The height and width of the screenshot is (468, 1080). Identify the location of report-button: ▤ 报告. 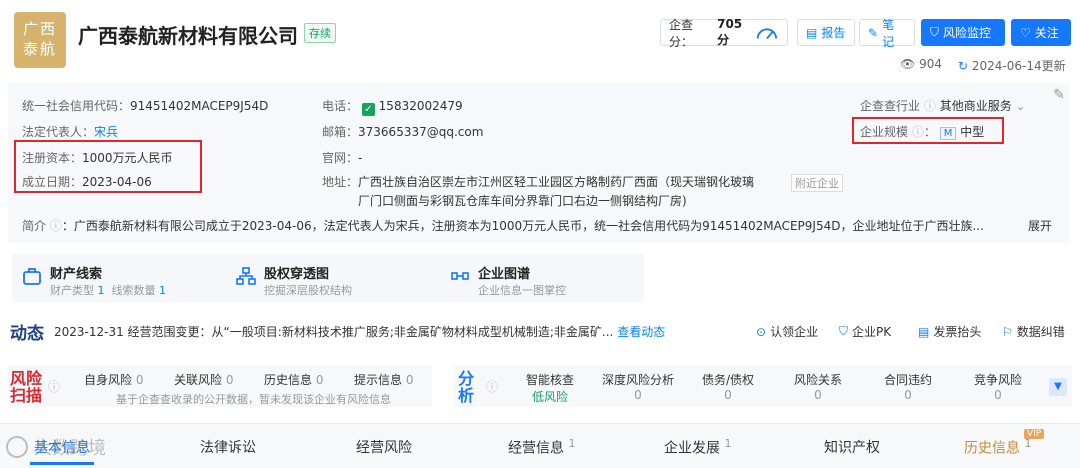
(826, 32).